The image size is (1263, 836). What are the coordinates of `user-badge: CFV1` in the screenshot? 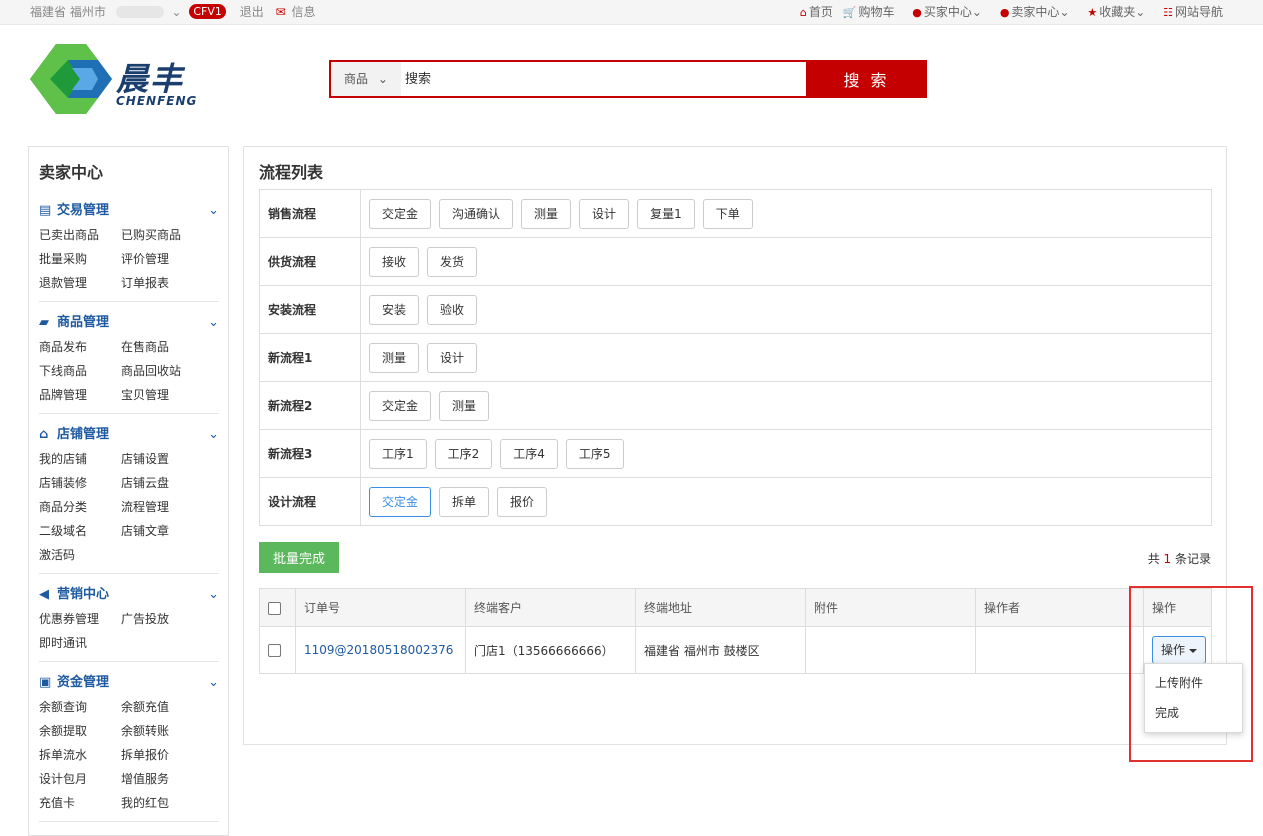 It's located at (207, 11).